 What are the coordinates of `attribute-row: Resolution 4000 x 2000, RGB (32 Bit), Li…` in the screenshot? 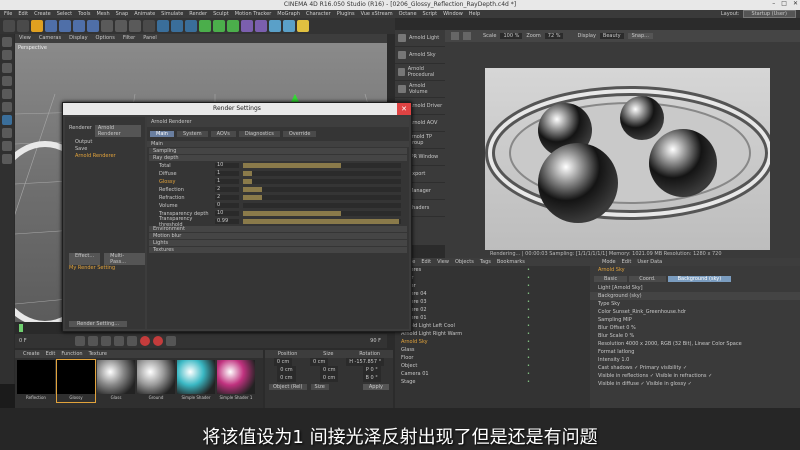 It's located at (695, 344).